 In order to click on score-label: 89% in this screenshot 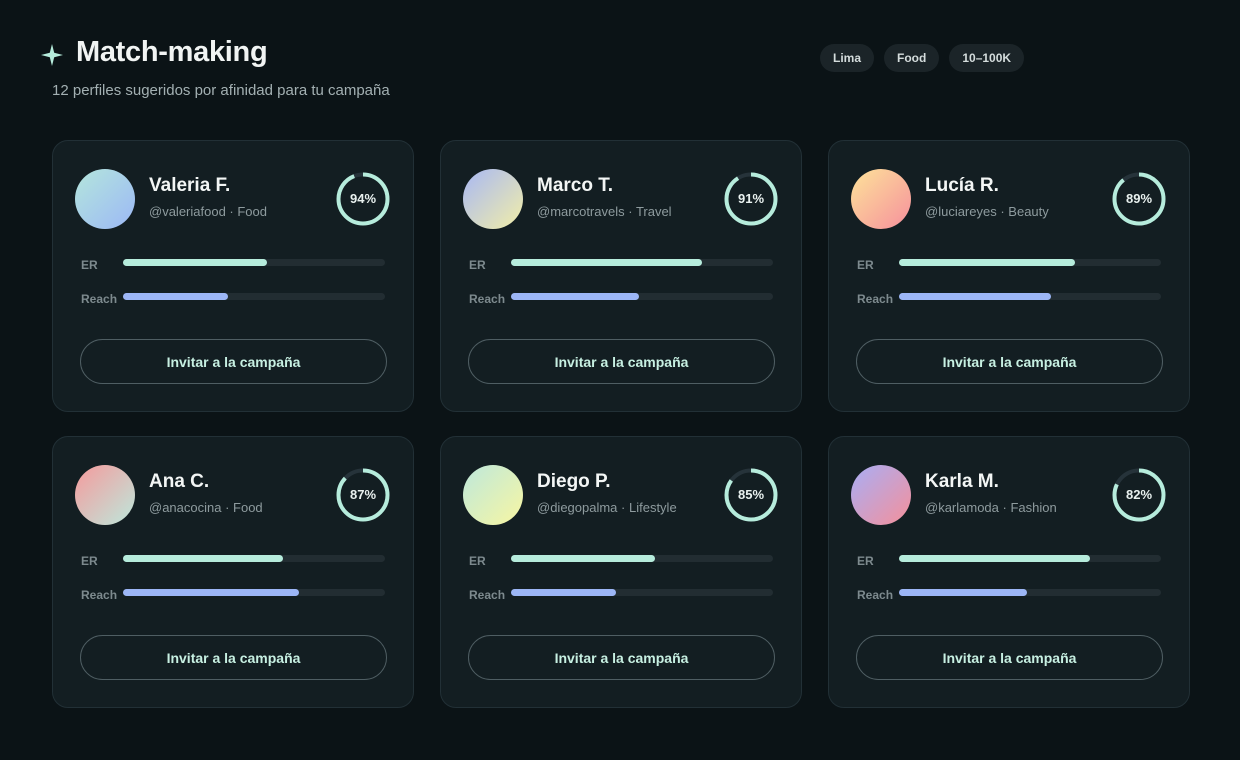, I will do `click(1139, 198)`.